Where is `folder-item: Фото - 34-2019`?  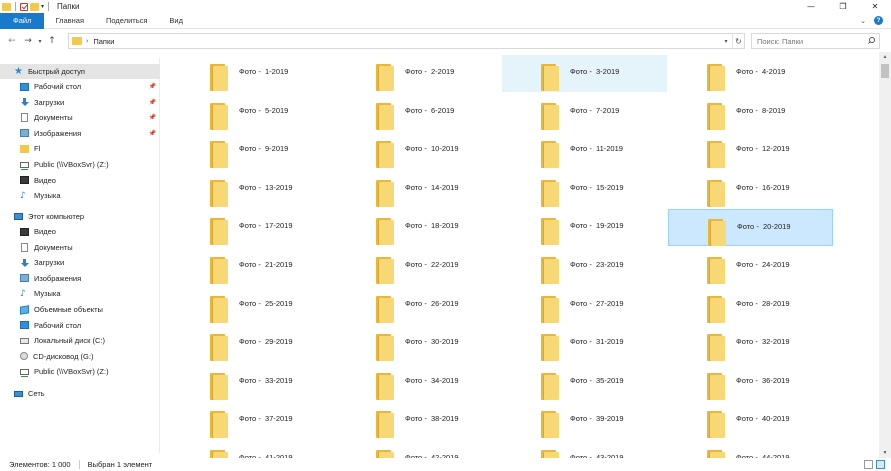
folder-item: Фото - 34-2019 is located at coordinates (419, 382).